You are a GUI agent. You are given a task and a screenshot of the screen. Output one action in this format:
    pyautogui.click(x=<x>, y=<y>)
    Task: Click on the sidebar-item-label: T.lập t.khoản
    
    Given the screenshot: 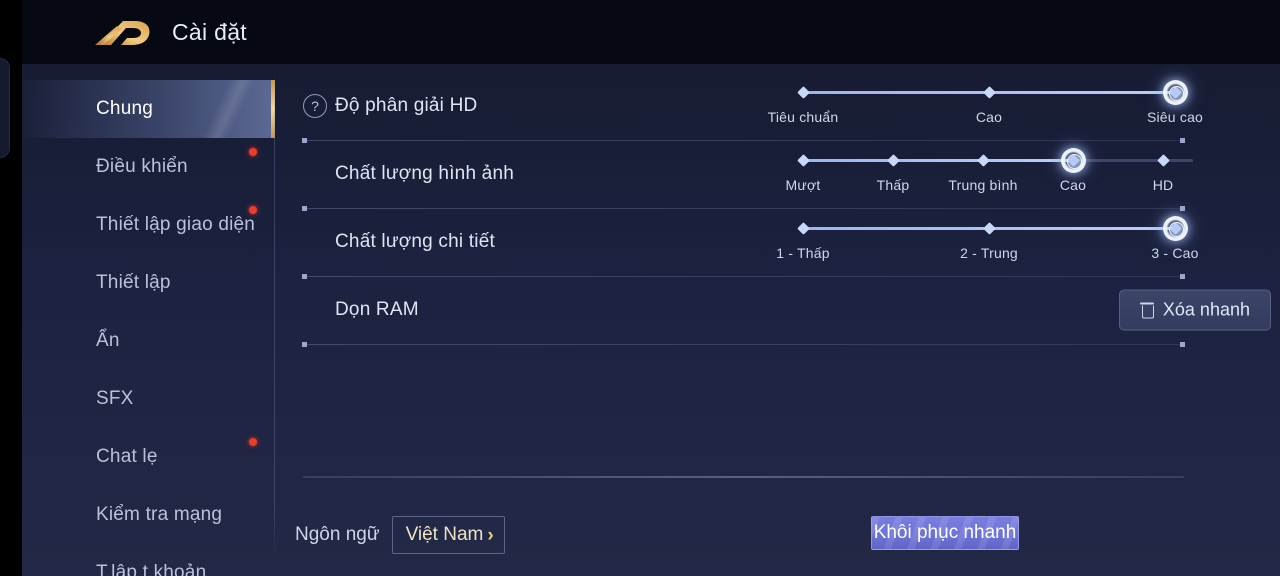 What is the action you would take?
    pyautogui.click(x=151, y=569)
    